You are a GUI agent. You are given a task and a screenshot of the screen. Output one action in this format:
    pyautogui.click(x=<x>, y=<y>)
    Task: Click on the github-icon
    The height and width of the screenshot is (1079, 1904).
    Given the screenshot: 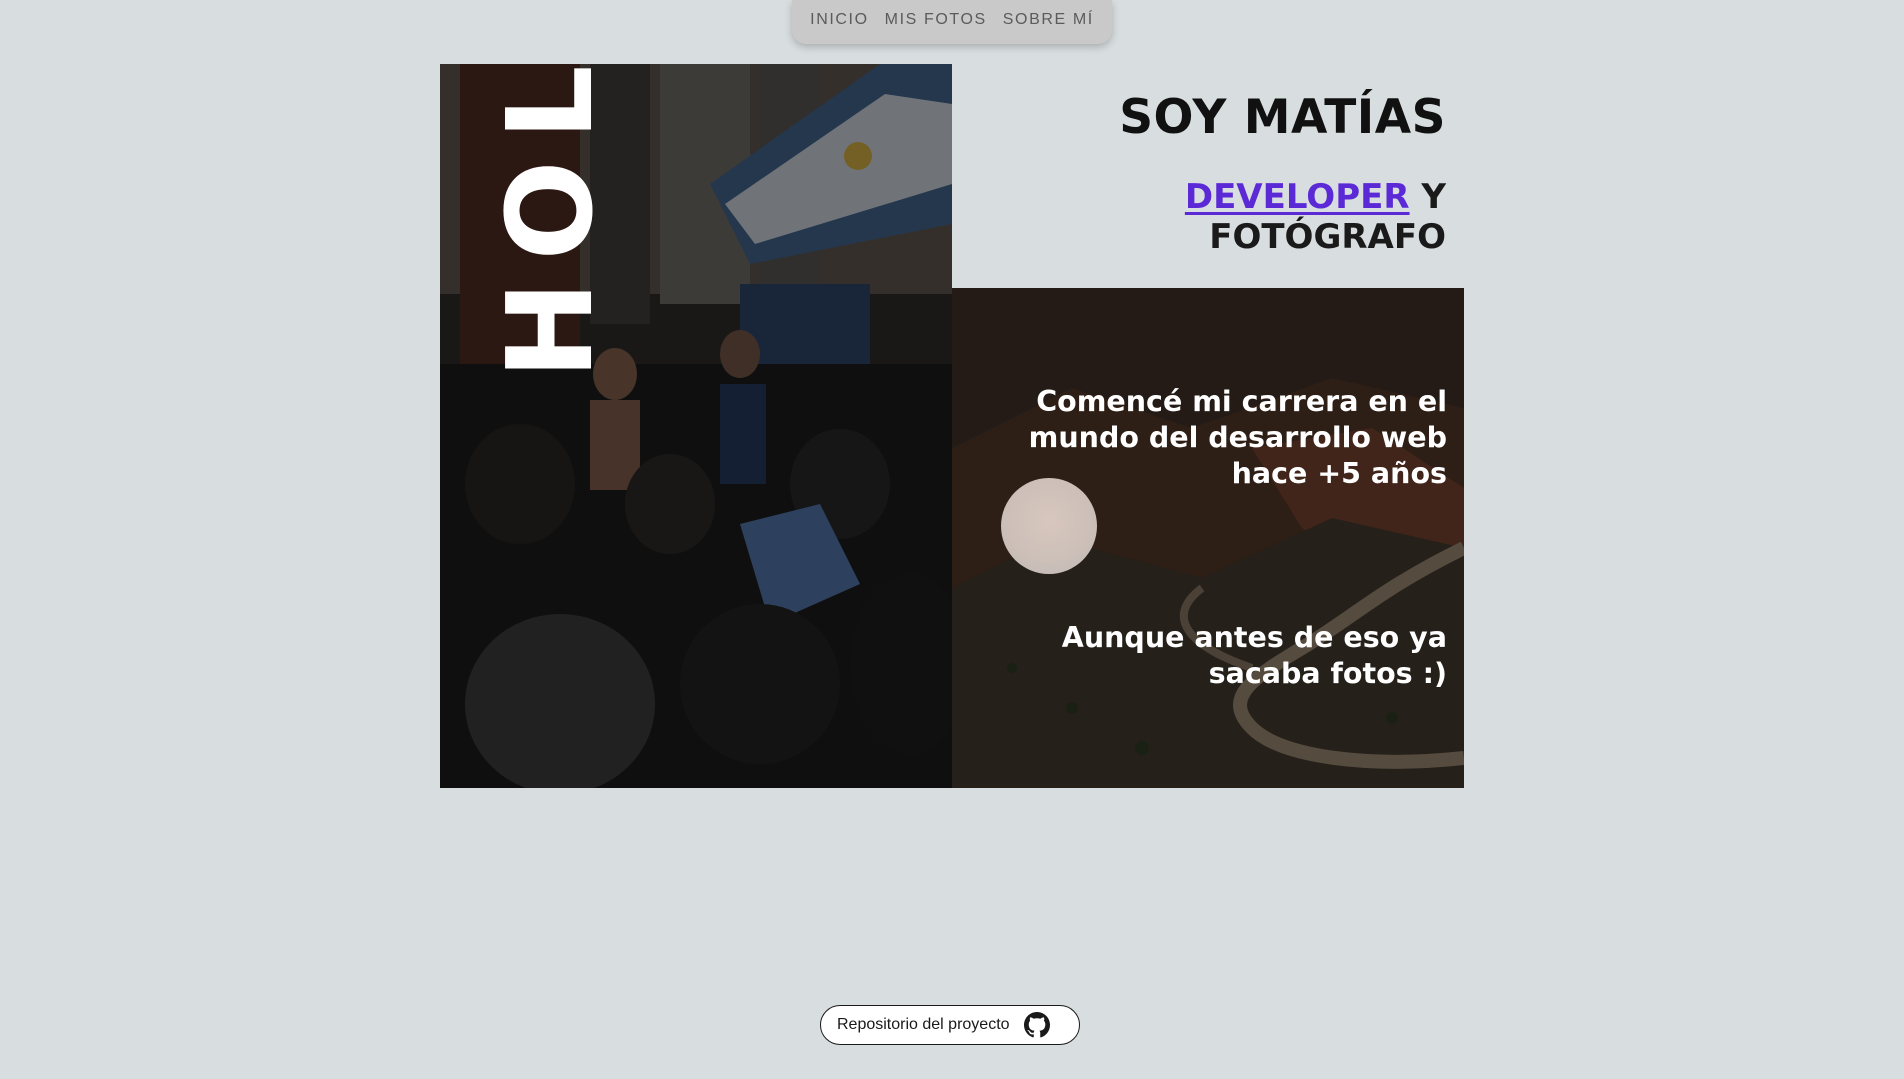 What is the action you would take?
    pyautogui.click(x=1036, y=1025)
    